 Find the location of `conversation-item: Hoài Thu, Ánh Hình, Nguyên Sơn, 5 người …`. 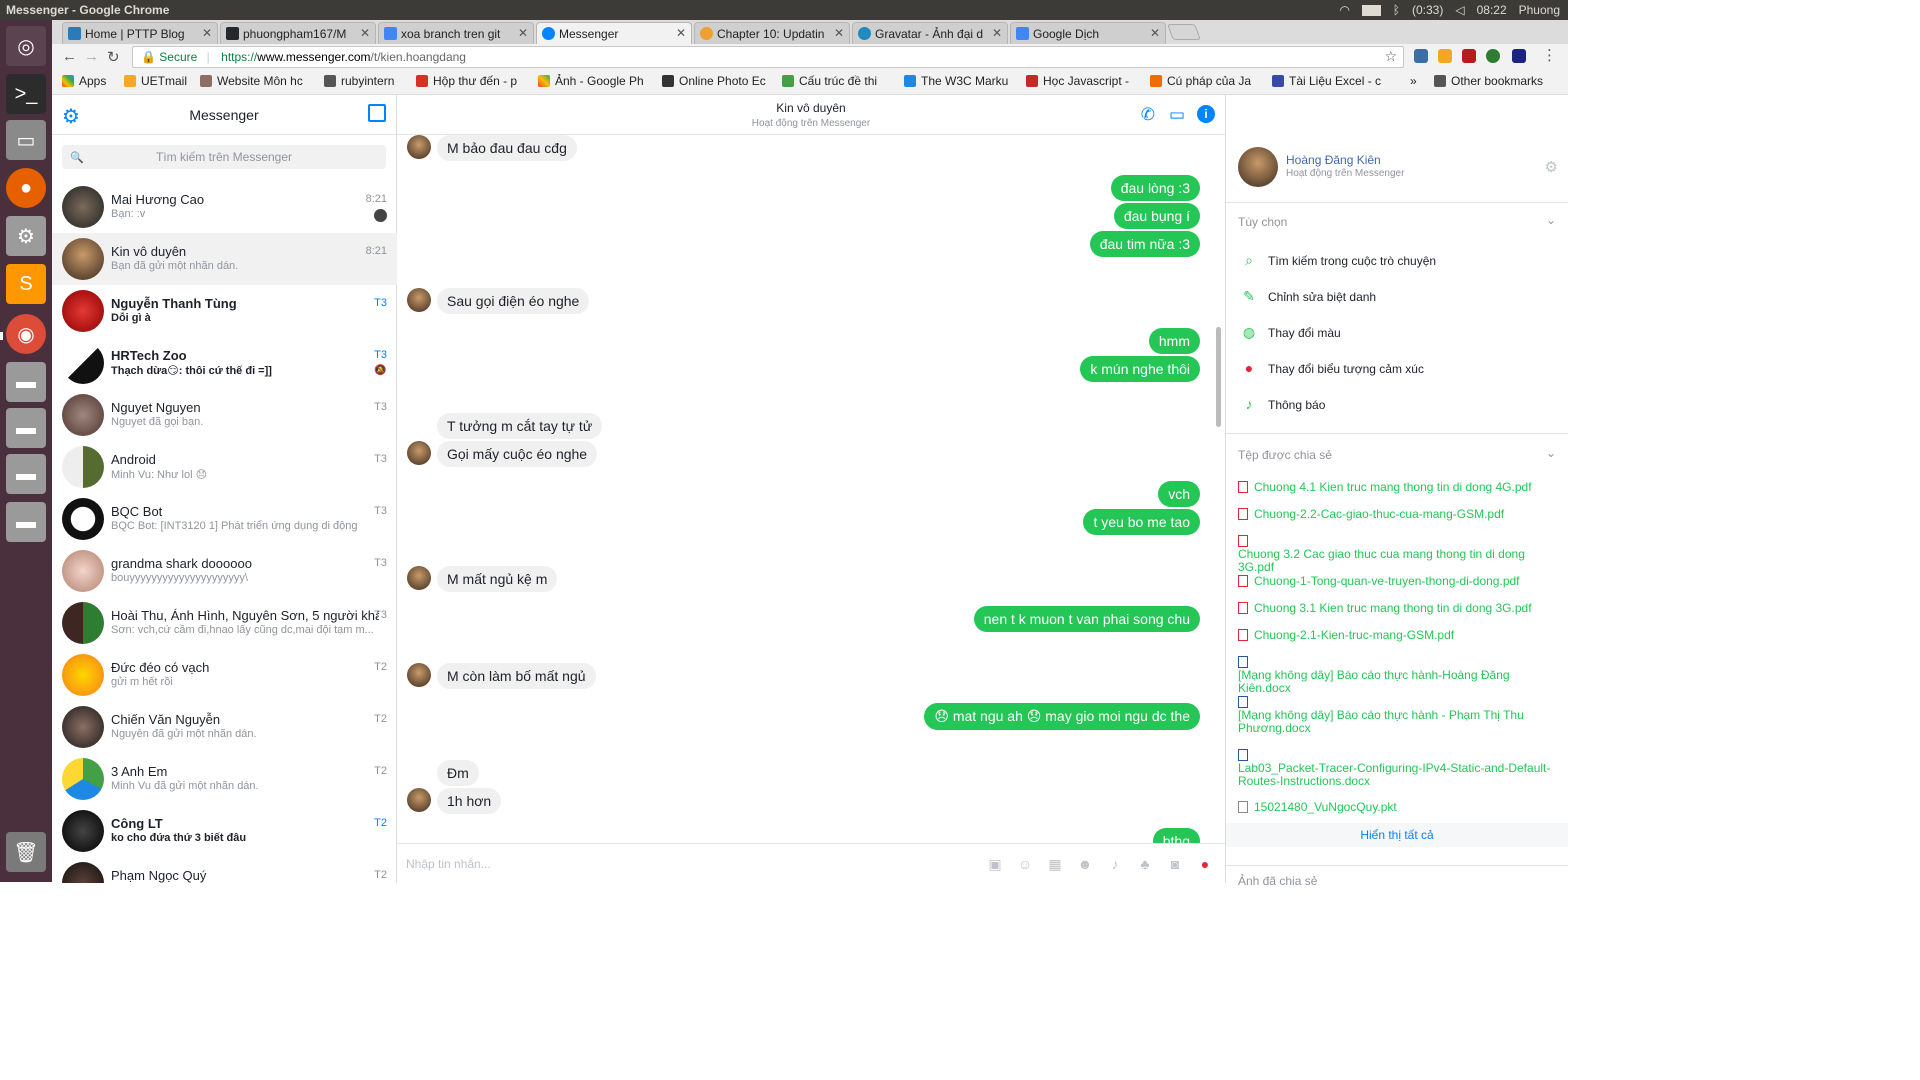

conversation-item: Hoài Thu, Ánh Hình, Nguyên Sơn, 5 người … is located at coordinates (224, 623).